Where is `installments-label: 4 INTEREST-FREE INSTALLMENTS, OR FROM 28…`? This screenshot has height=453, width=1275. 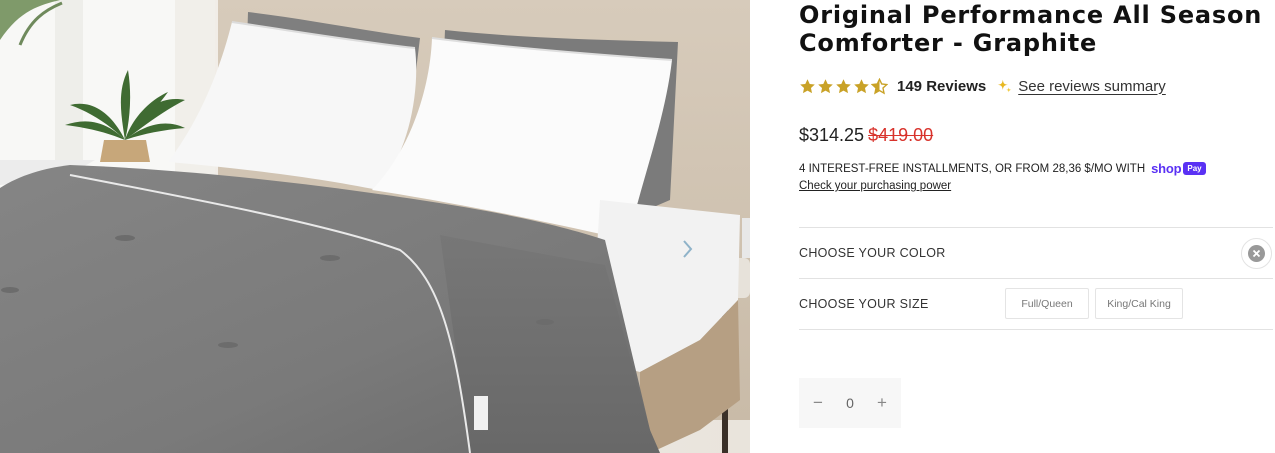 installments-label: 4 INTEREST-FREE INSTALLMENTS, OR FROM 28… is located at coordinates (972, 168).